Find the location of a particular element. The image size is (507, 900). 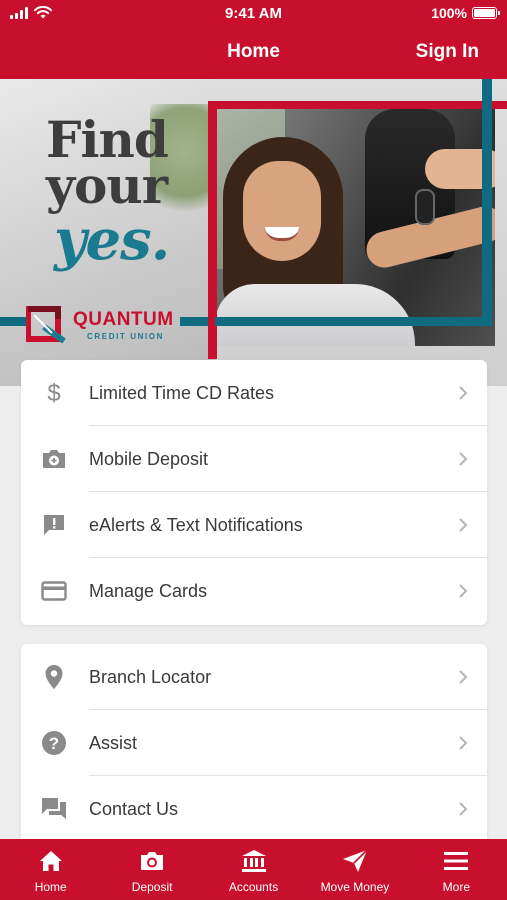

tab-move-money: Move Money is located at coordinates (354, 869).